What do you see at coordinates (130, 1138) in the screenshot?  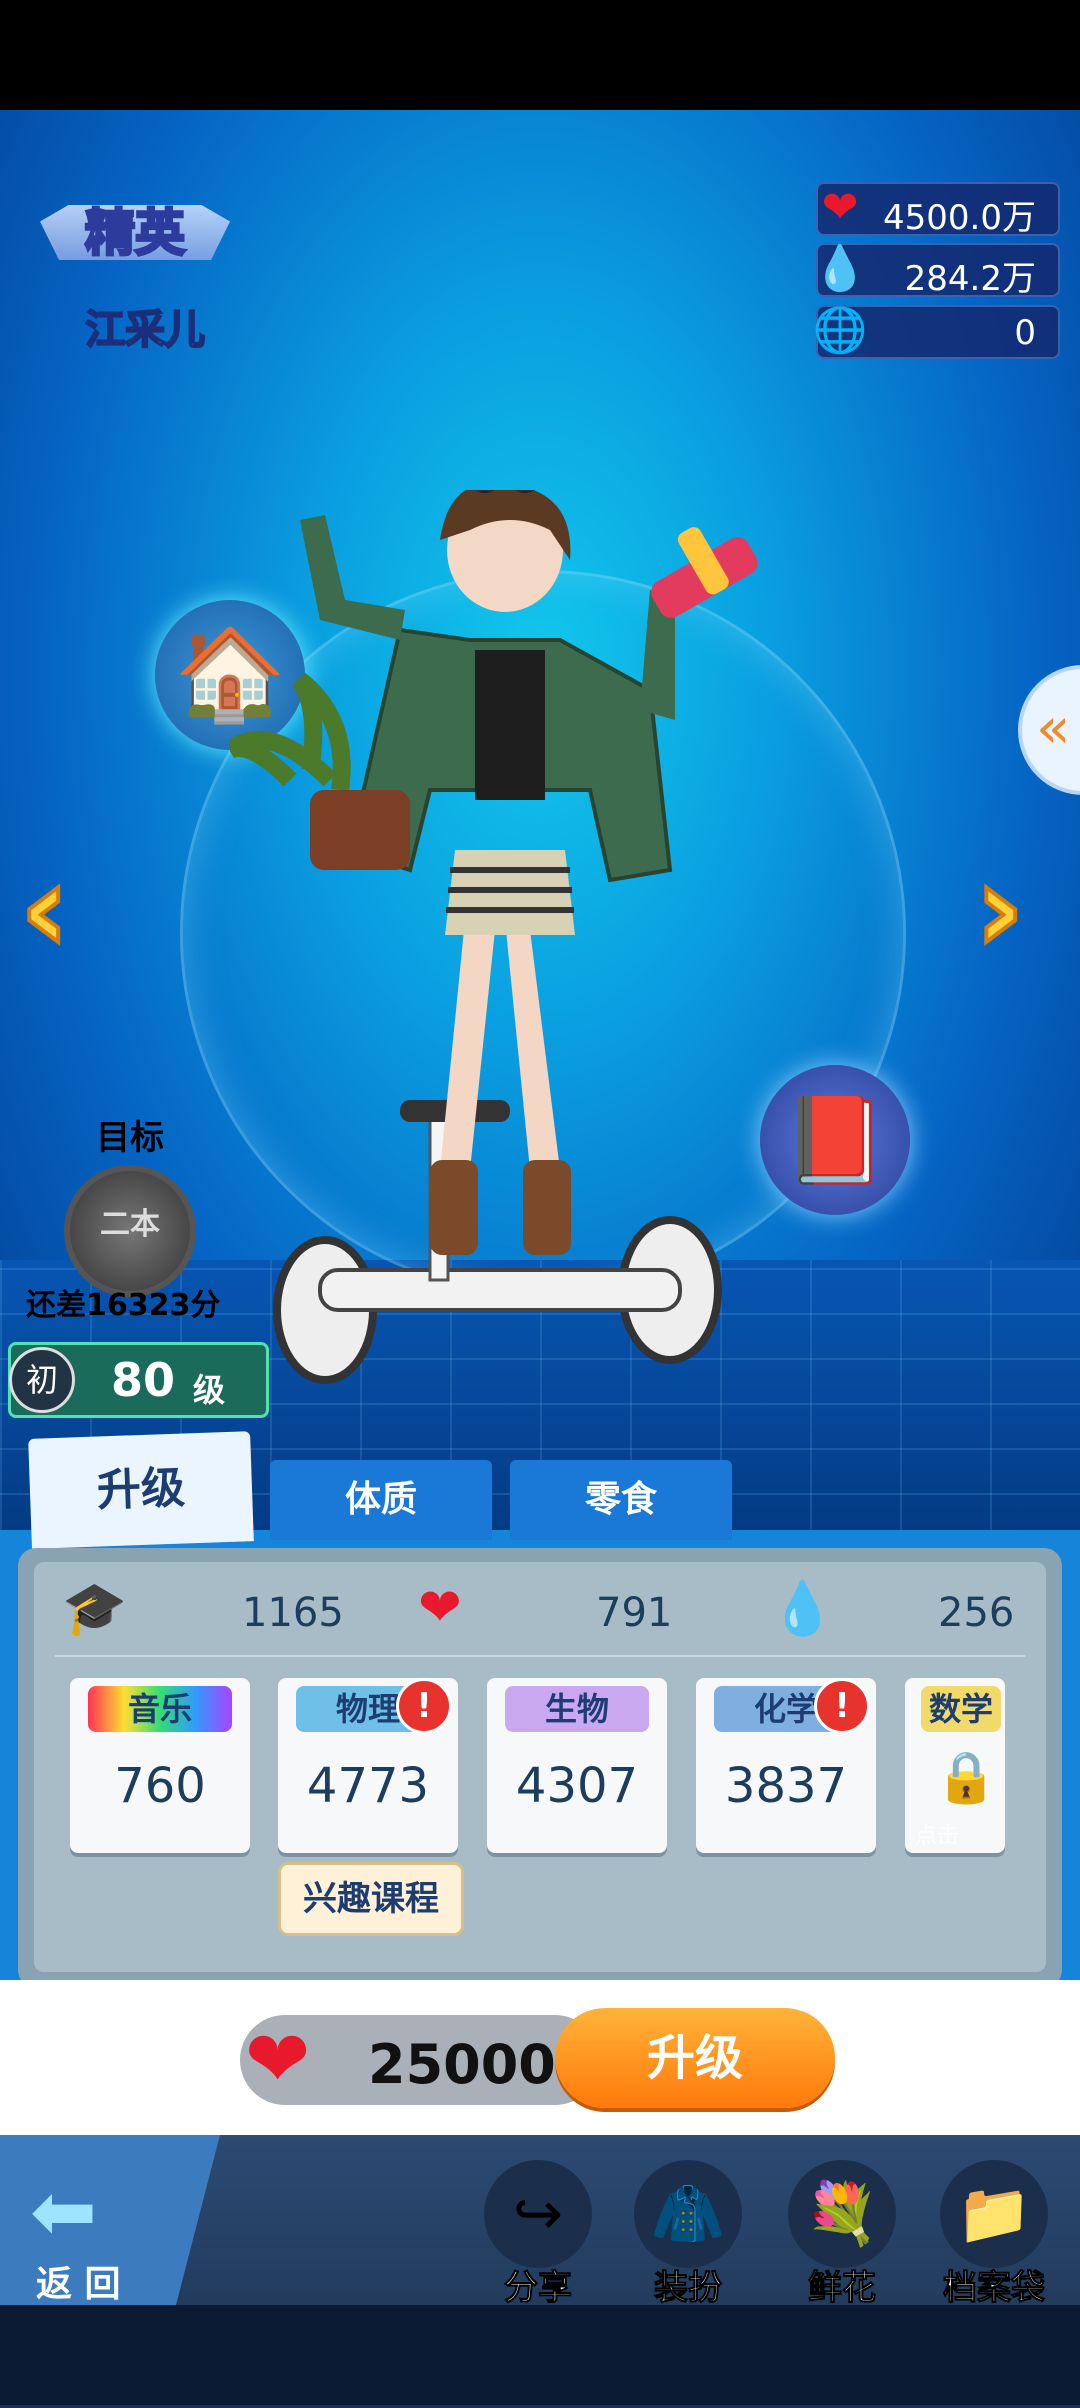 I see `goal-label: 目标` at bounding box center [130, 1138].